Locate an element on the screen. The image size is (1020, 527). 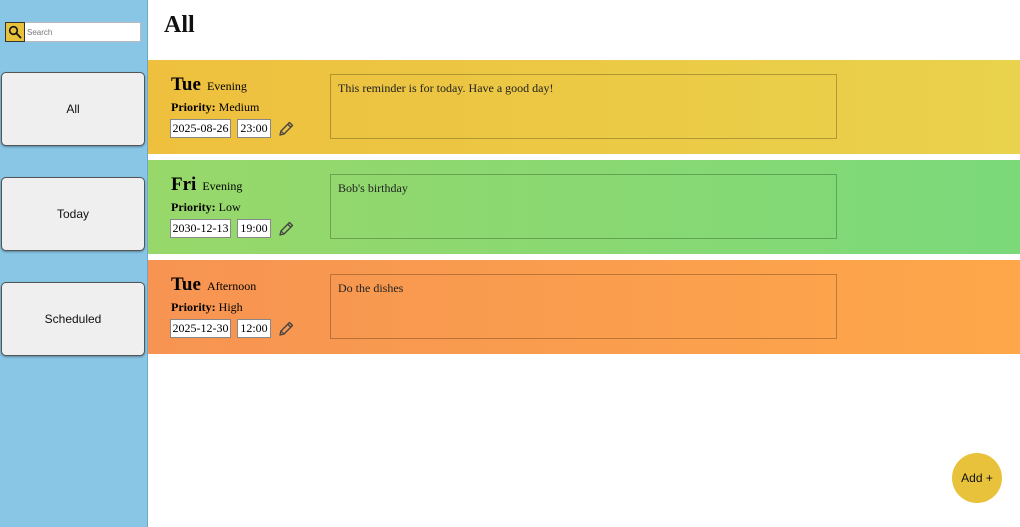
nav-all-button: All is located at coordinates (73, 109).